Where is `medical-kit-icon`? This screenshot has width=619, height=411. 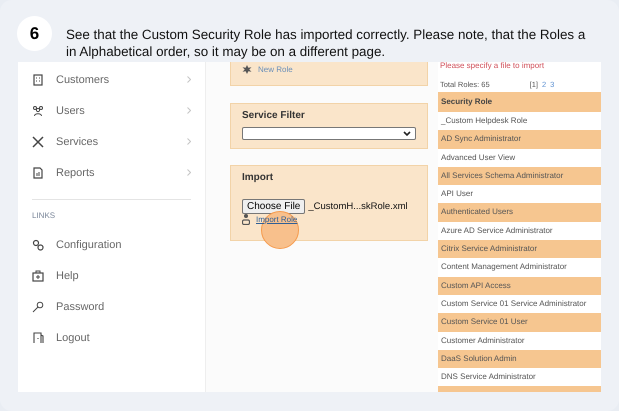 medical-kit-icon is located at coordinates (38, 276).